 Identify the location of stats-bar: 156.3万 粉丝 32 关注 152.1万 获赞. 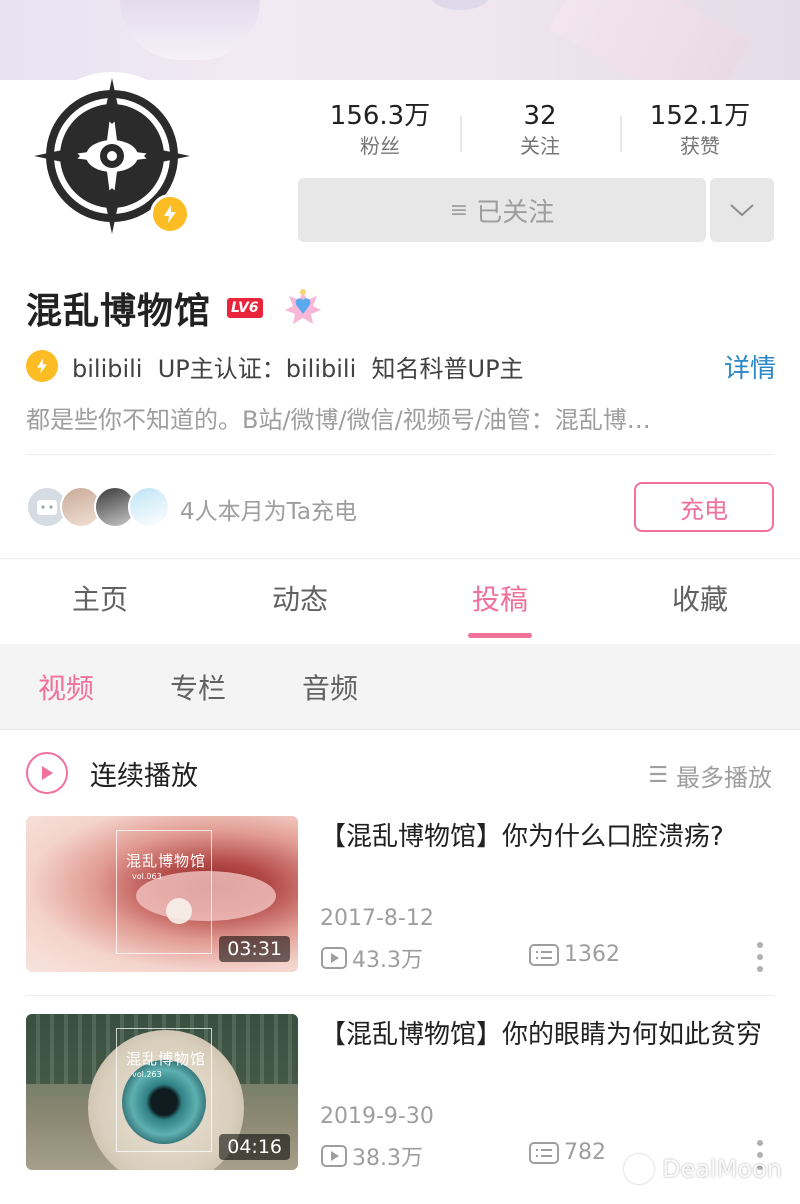
(540, 132).